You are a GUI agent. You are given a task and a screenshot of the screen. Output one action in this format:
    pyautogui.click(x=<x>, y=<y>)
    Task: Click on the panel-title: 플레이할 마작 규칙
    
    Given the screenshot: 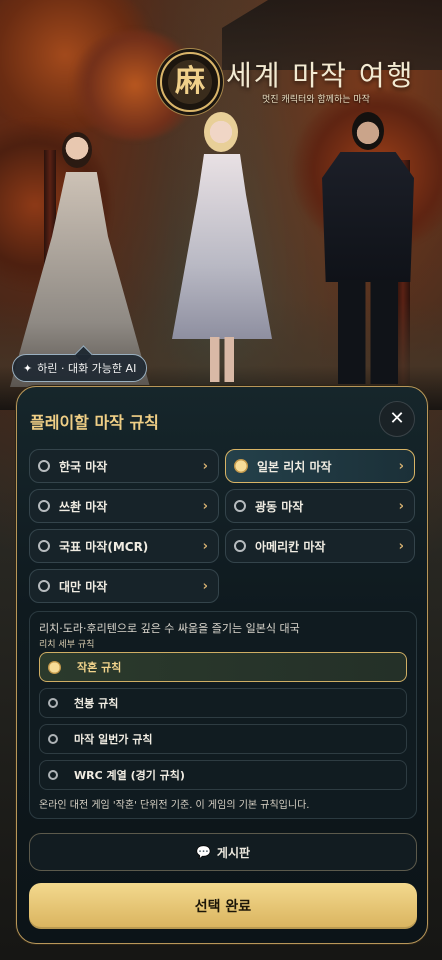 What is the action you would take?
    pyautogui.click(x=94, y=422)
    